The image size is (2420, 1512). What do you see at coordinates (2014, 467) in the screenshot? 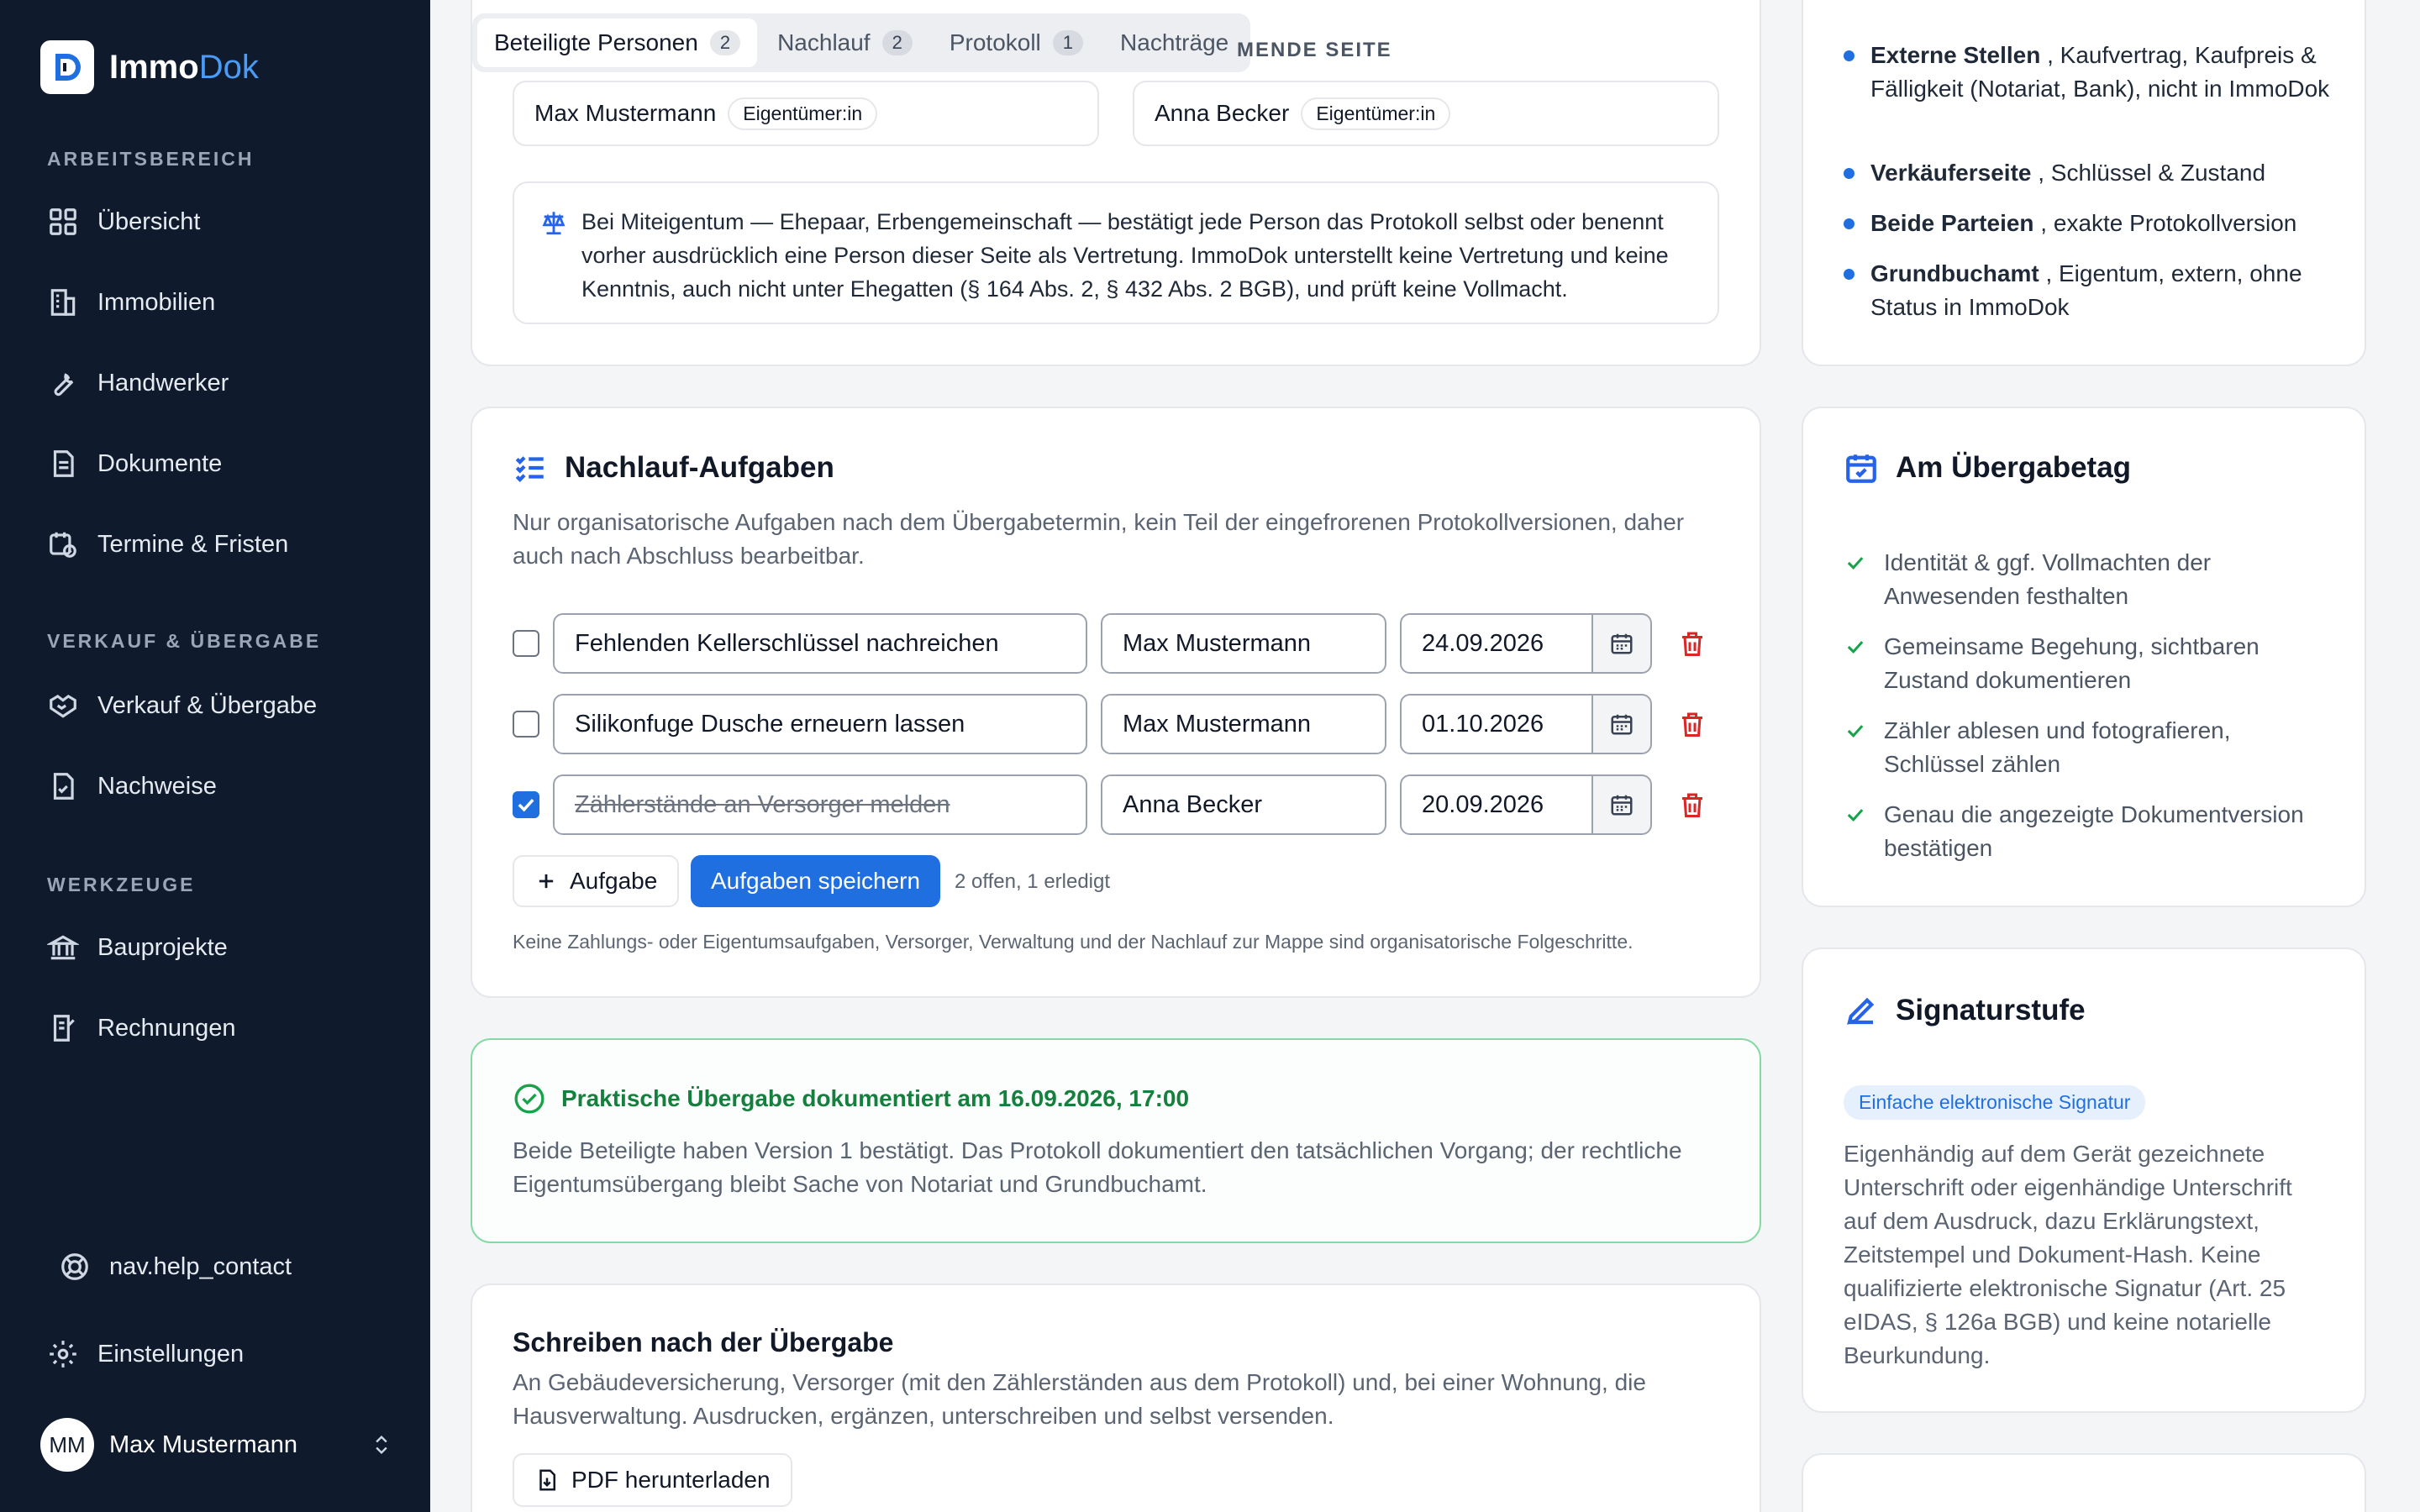
I see `handover-day-title-text: Am Übergabetag` at bounding box center [2014, 467].